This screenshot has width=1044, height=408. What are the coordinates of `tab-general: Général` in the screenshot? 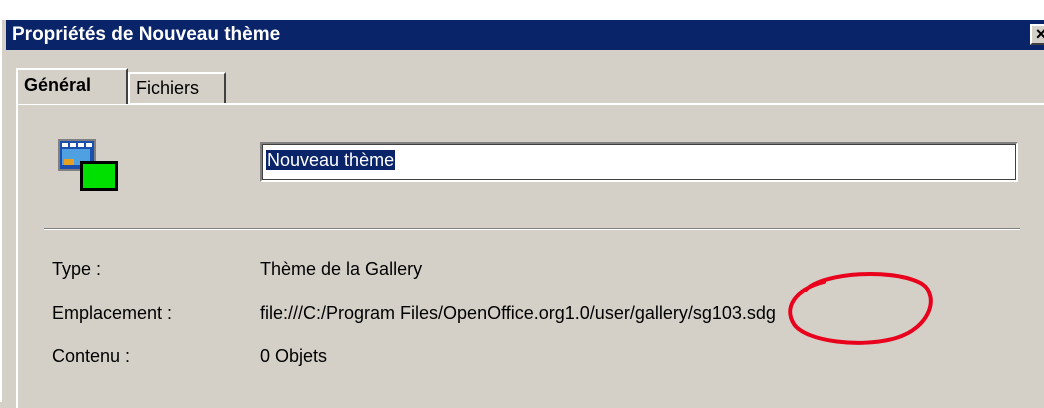 It's located at (72, 86).